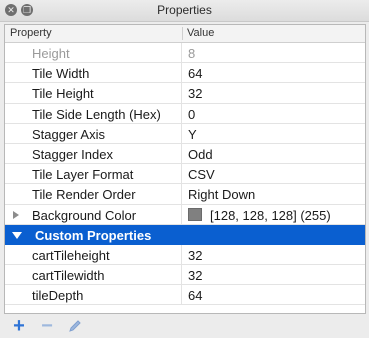 The image size is (369, 338). What do you see at coordinates (185, 154) in the screenshot?
I see `table-row: Stagger Index Odd` at bounding box center [185, 154].